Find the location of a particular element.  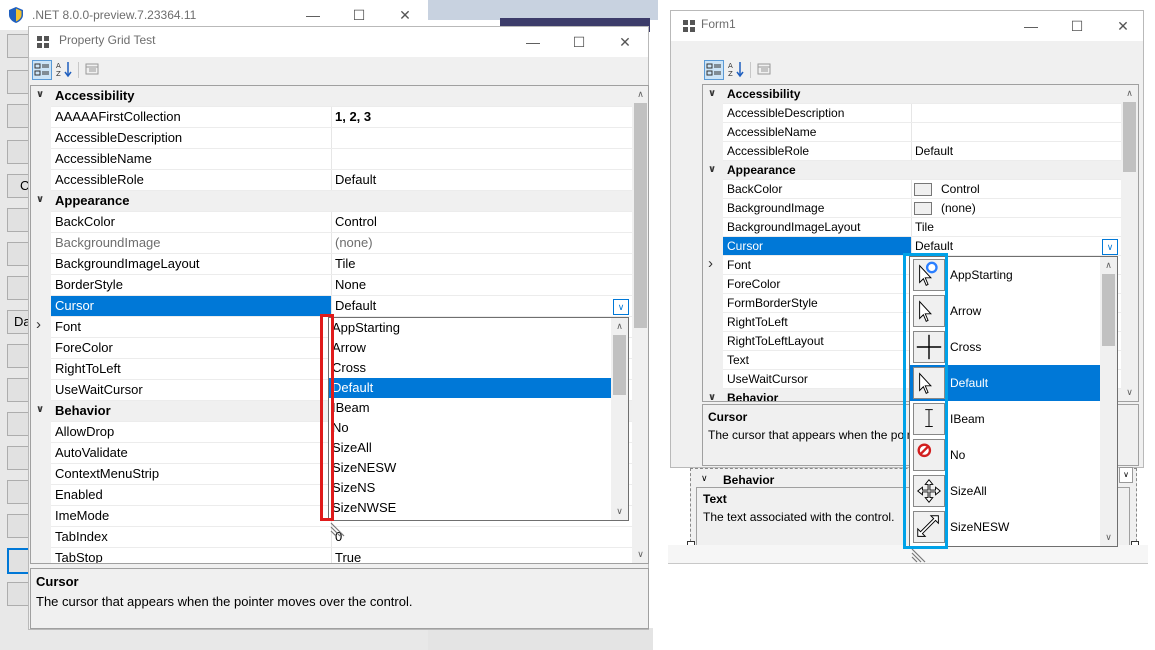

property-name: BackColor is located at coordinates (755, 189).